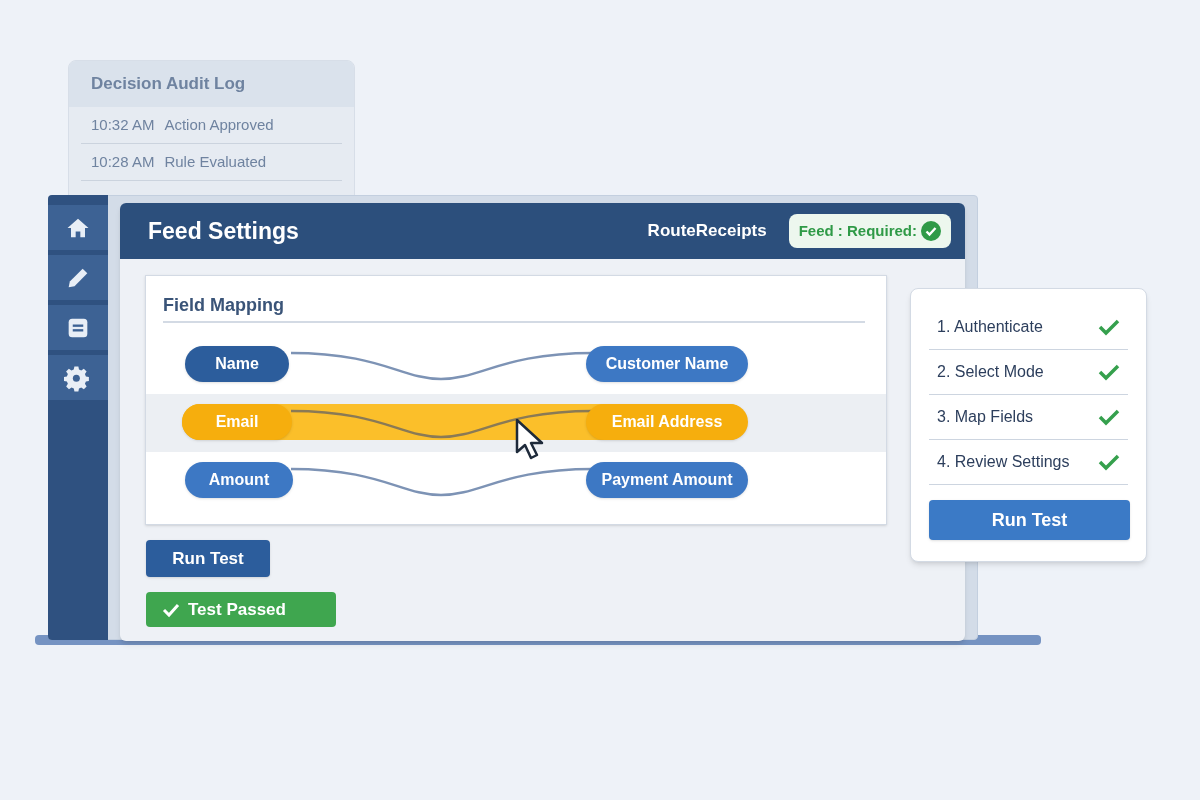 Image resolution: width=1200 pixels, height=800 pixels. Describe the element at coordinates (990, 327) in the screenshot. I see `step-label: 1. Authenticate` at that location.